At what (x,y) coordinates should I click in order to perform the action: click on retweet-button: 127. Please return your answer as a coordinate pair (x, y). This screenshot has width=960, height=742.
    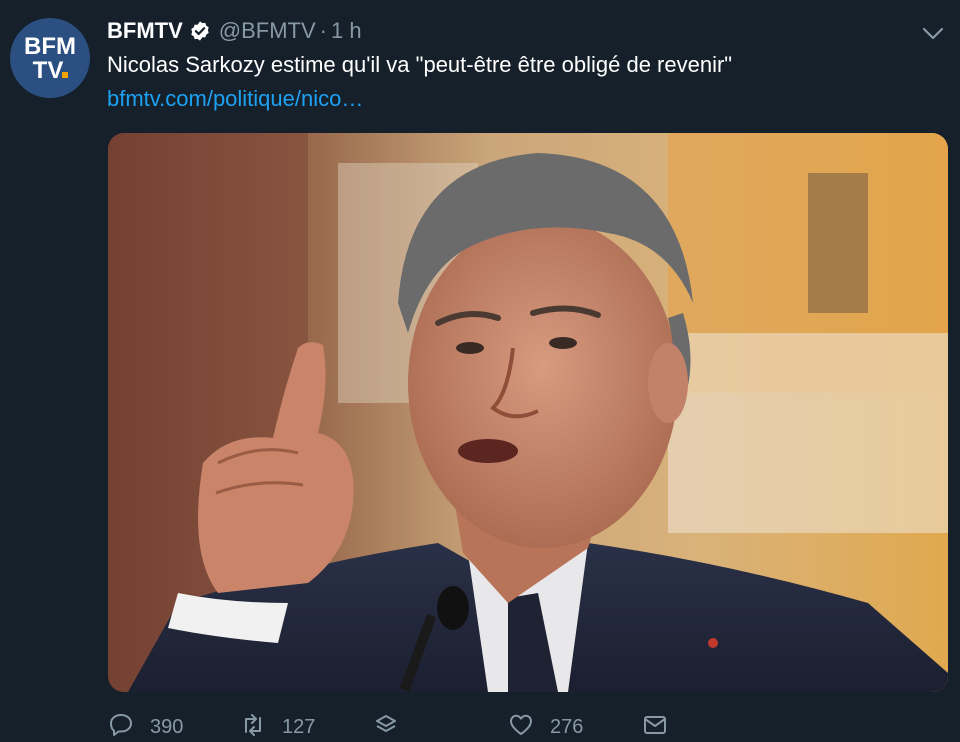
    Looking at the image, I should click on (277, 725).